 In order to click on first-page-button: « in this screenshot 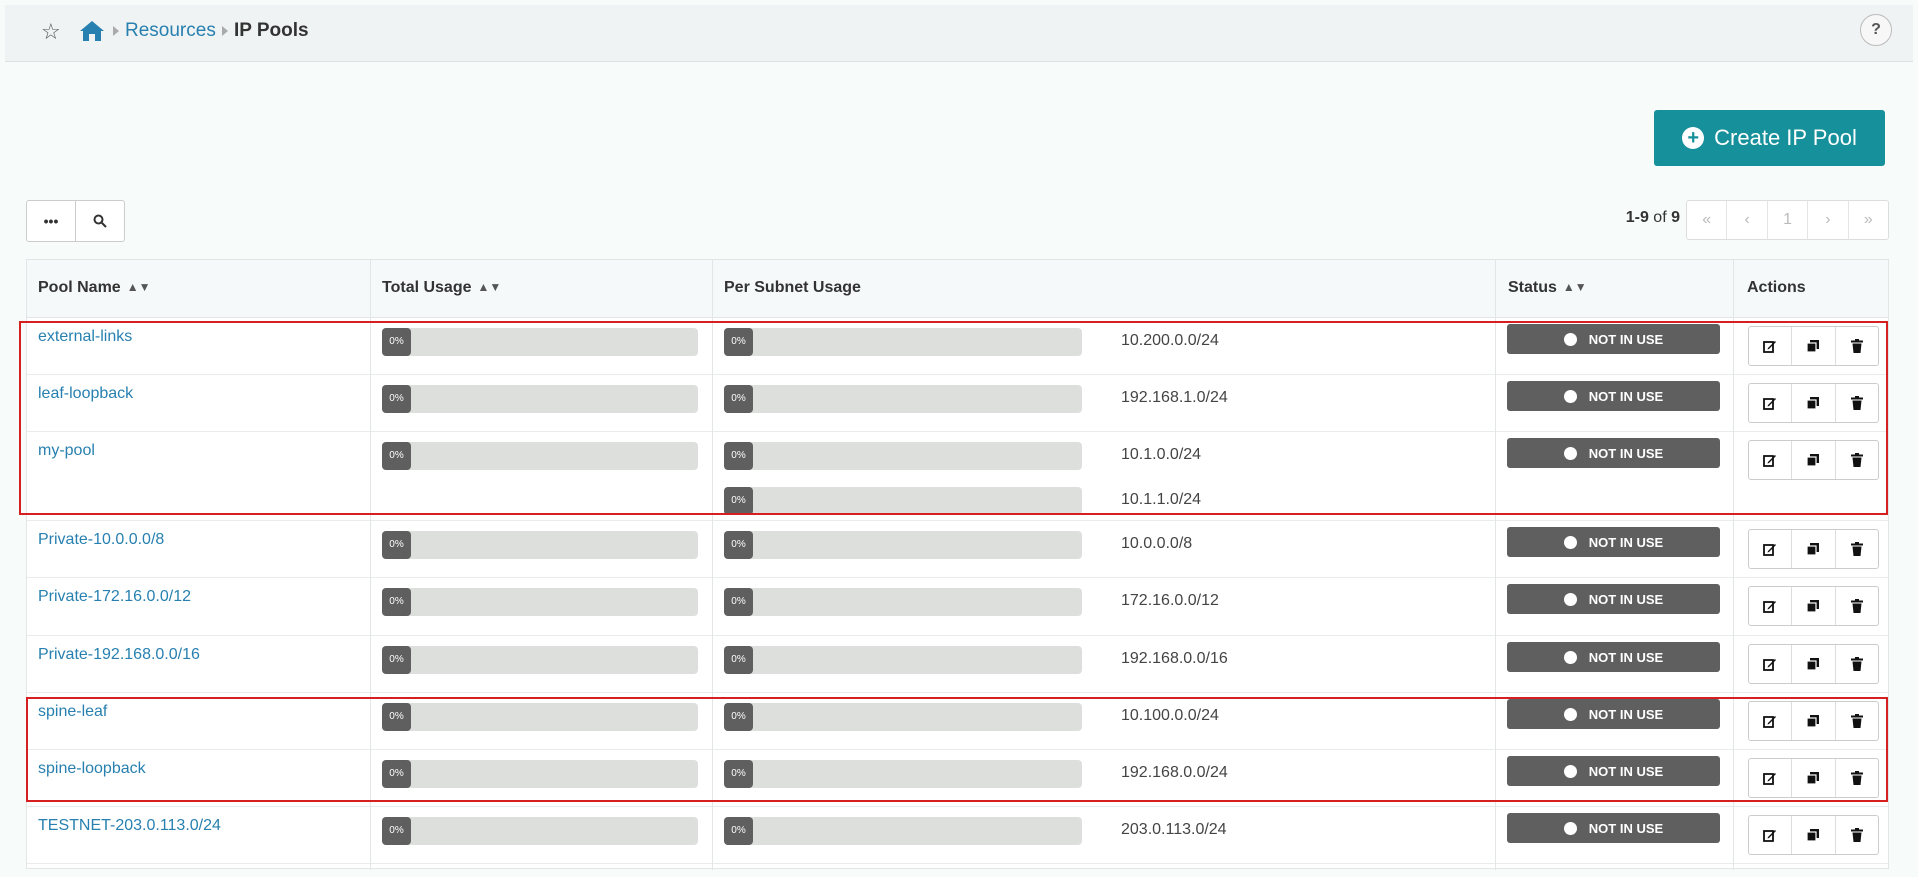, I will do `click(1706, 220)`.